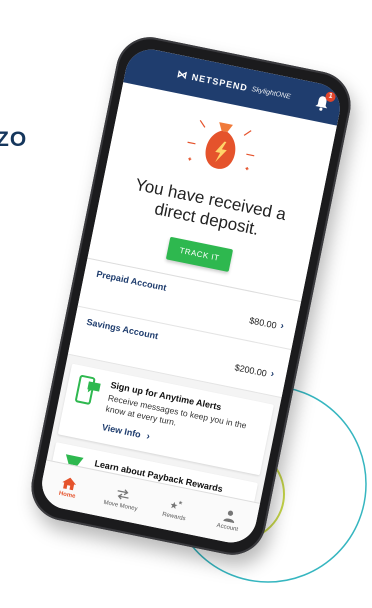 The image size is (372, 608). Describe the element at coordinates (199, 254) in the screenshot. I see `track-it-button: TRACK IT` at that location.